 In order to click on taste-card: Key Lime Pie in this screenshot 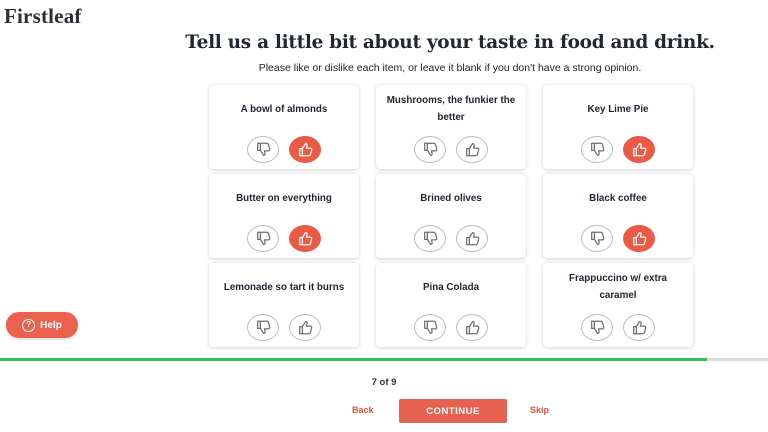, I will do `click(618, 127)`.